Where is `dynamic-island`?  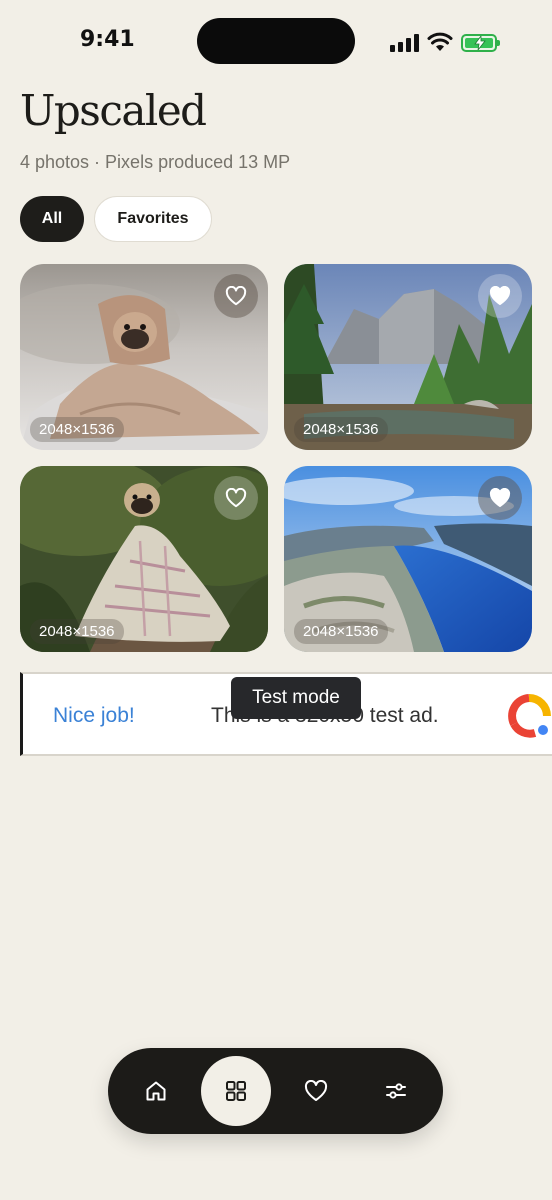
dynamic-island is located at coordinates (276, 41).